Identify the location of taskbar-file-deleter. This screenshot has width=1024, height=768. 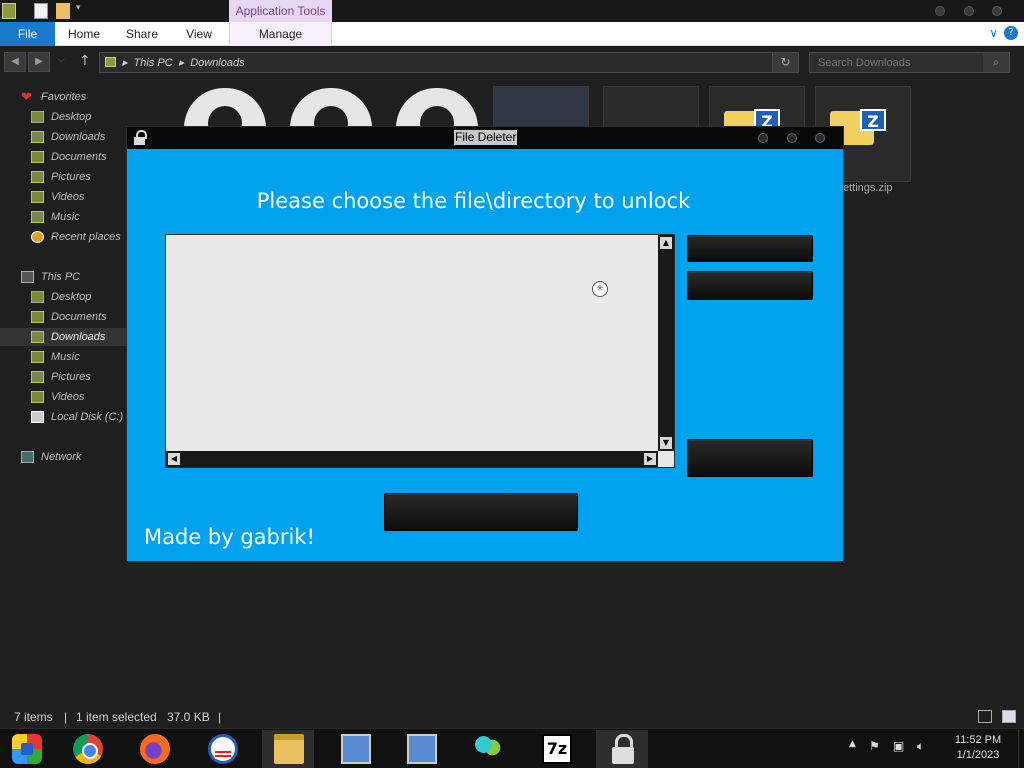
(622, 749).